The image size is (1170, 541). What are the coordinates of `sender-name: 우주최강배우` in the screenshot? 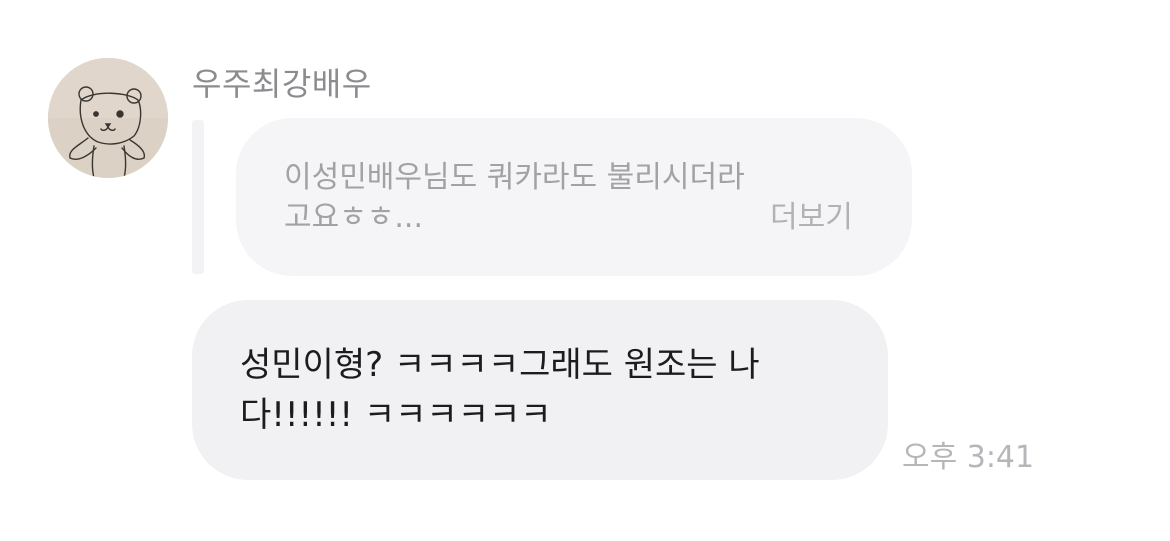 It's located at (282, 84).